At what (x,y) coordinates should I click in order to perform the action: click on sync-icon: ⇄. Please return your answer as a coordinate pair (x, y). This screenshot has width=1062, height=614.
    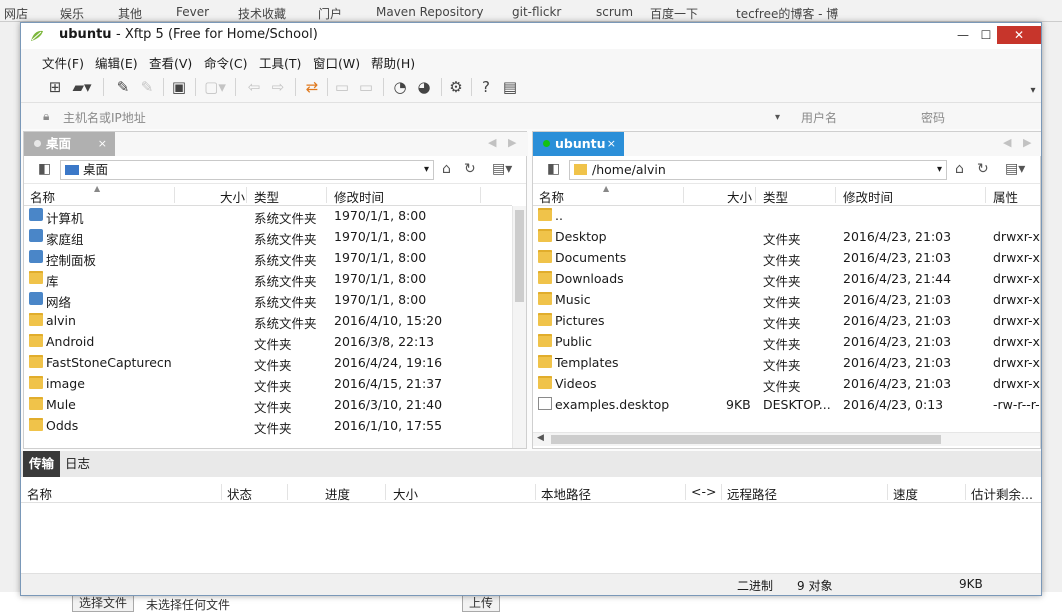
    Looking at the image, I should click on (312, 87).